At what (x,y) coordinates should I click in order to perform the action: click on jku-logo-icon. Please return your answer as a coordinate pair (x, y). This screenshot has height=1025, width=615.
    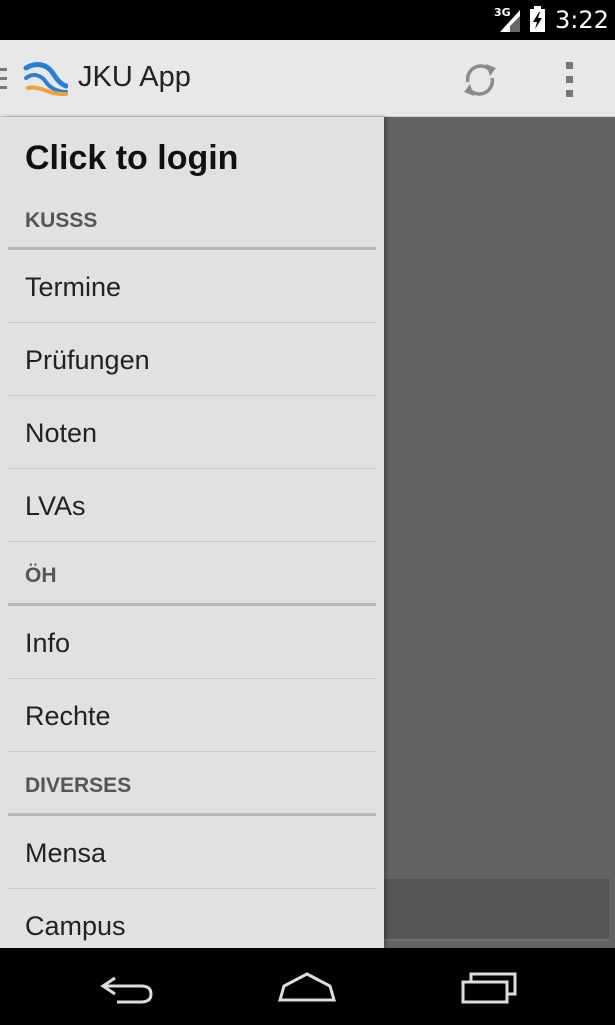
    Looking at the image, I should click on (45, 78).